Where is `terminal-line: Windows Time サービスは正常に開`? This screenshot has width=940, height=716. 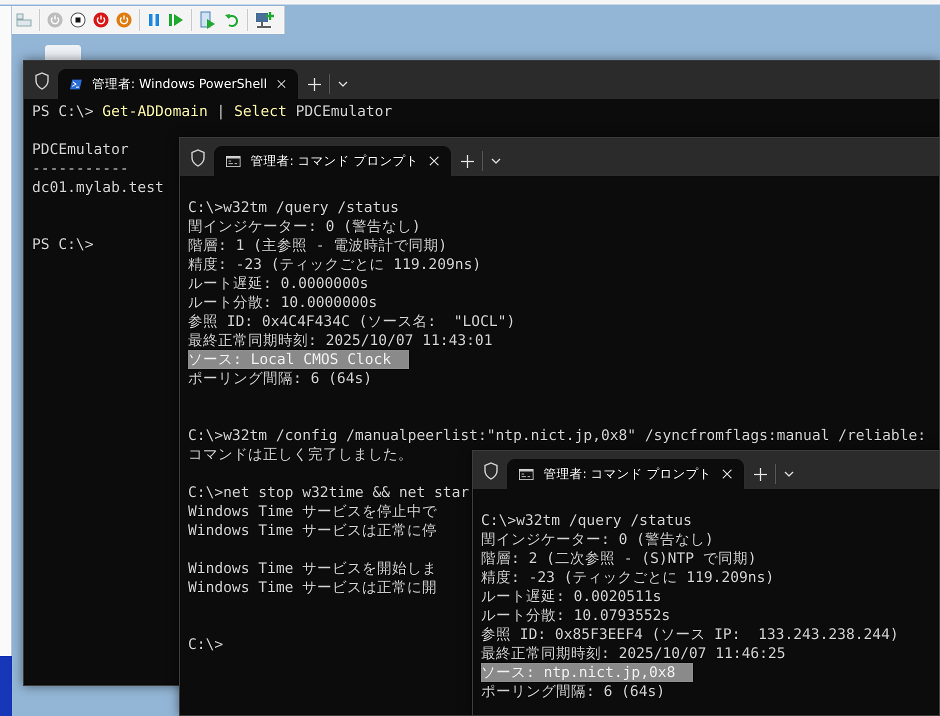 terminal-line: Windows Time サービスは正常に開 is located at coordinates (313, 587).